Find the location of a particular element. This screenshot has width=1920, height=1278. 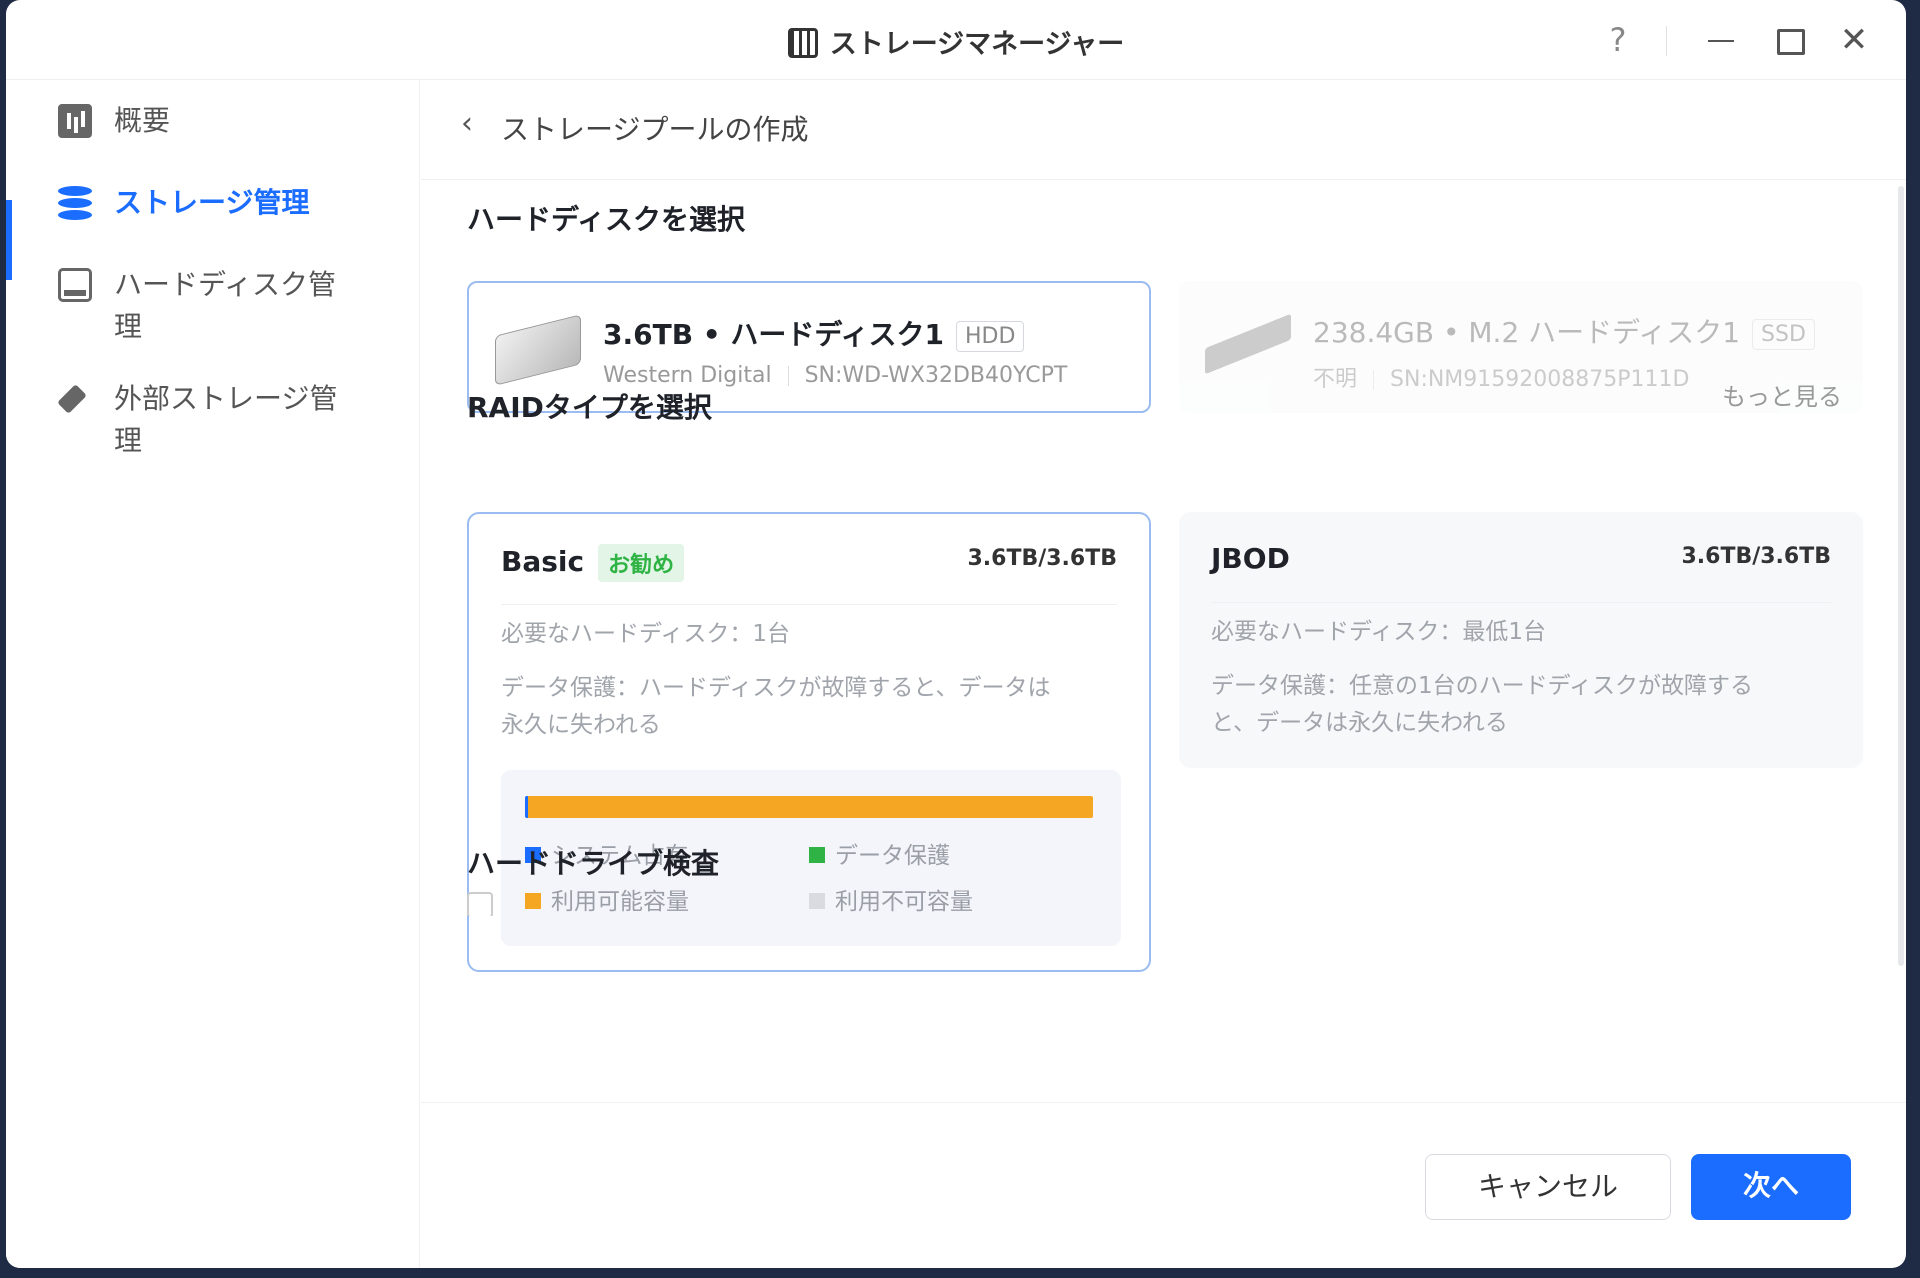

capacity-bar is located at coordinates (809, 807).